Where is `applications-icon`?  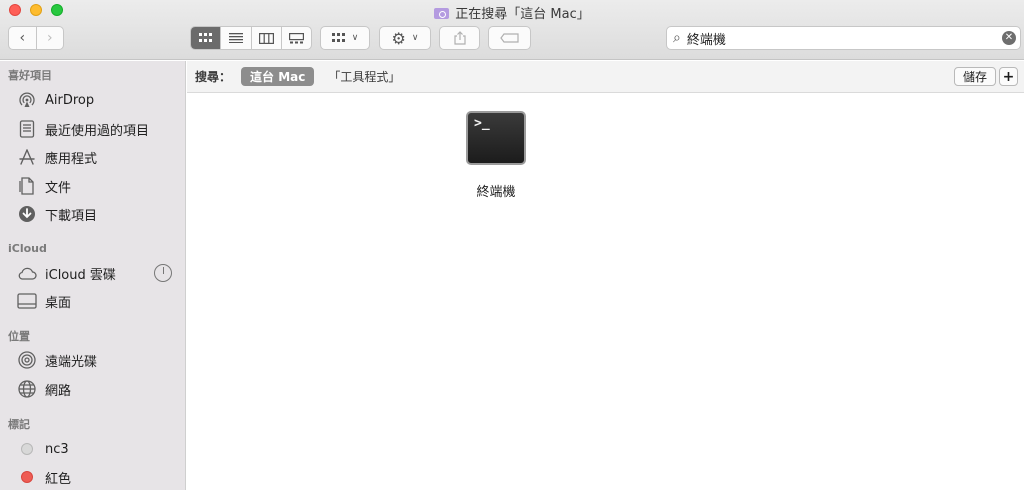
applications-icon is located at coordinates (27, 157).